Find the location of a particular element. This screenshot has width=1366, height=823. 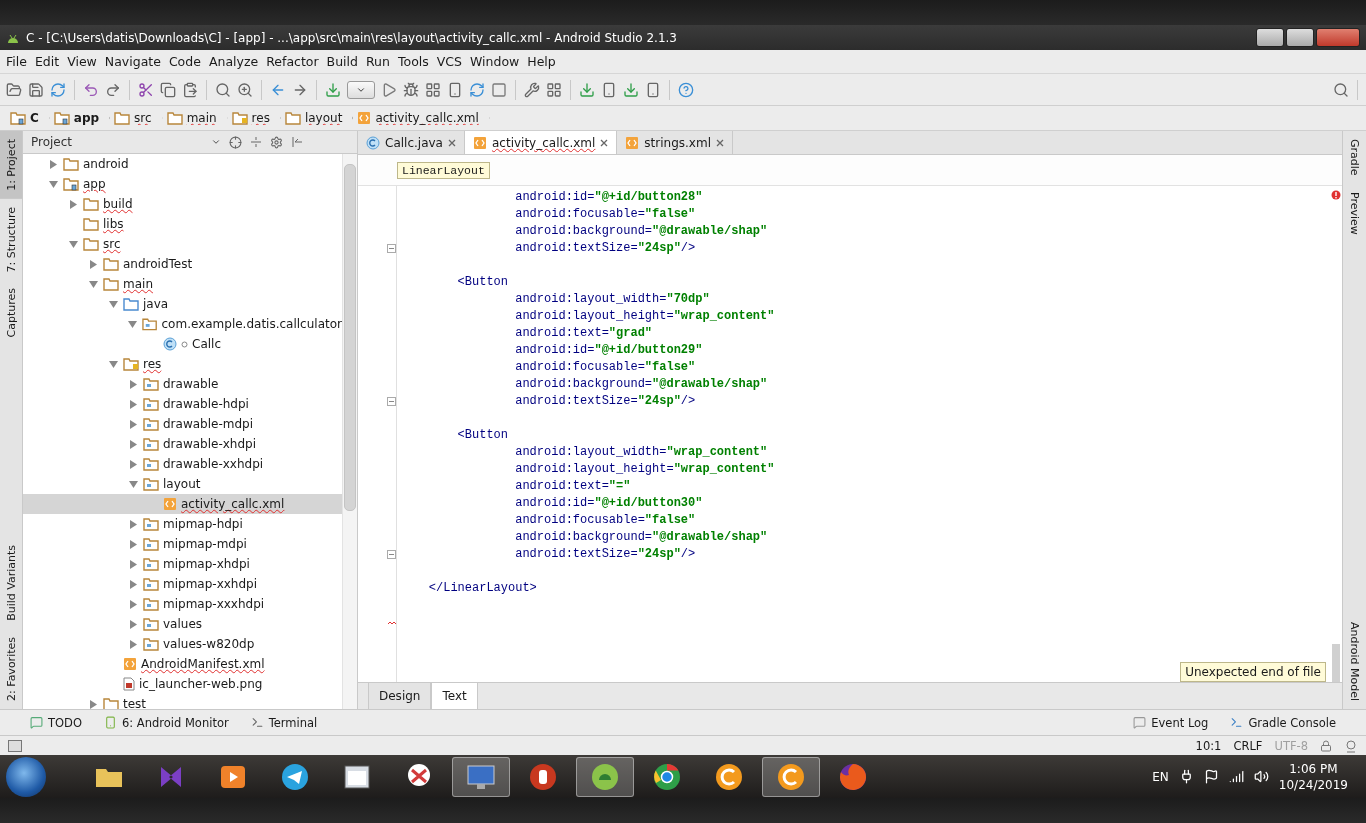

view-tab: Text is located at coordinates (454, 696).